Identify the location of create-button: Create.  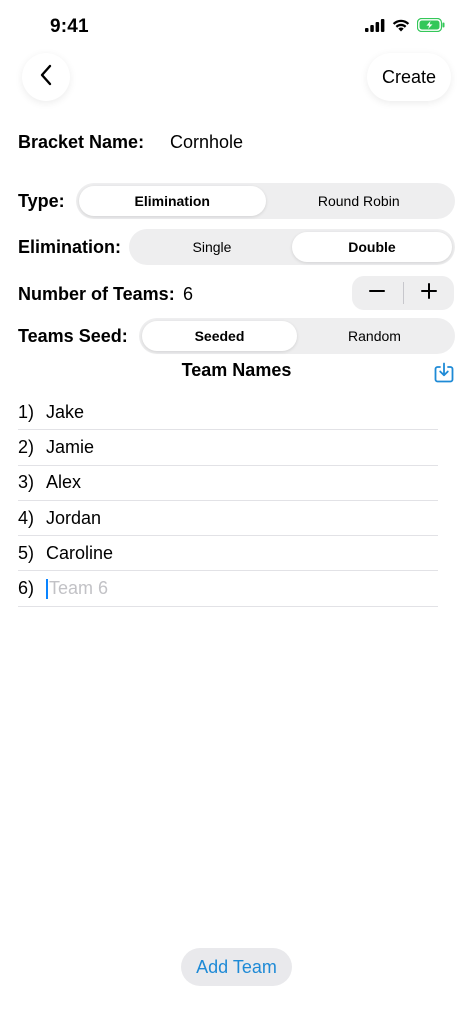
(409, 77).